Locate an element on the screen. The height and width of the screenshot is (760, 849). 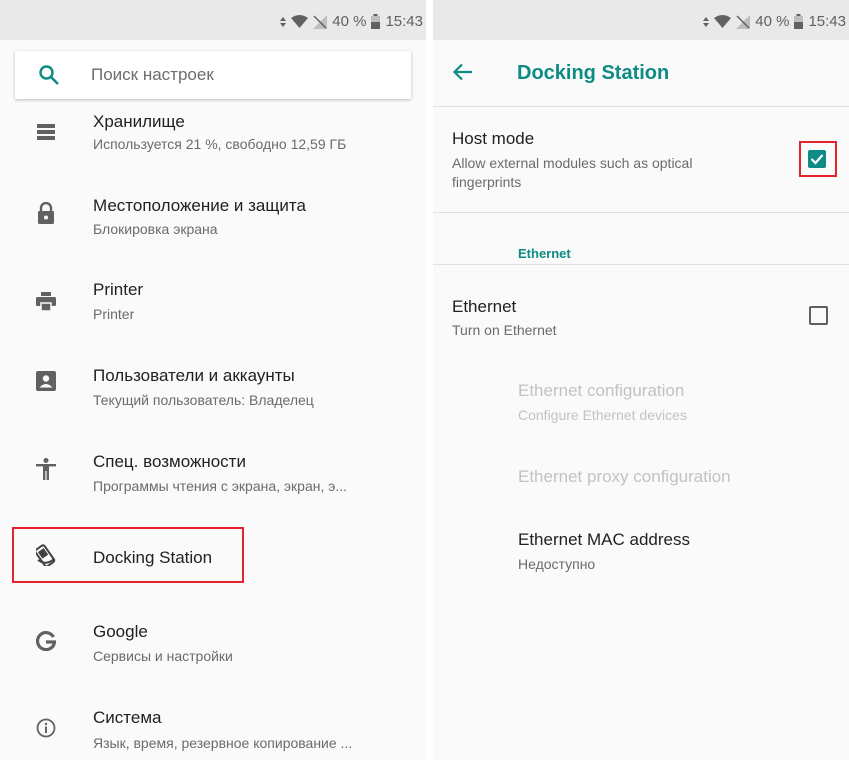
settings-item-title: Google is located at coordinates (120, 631).